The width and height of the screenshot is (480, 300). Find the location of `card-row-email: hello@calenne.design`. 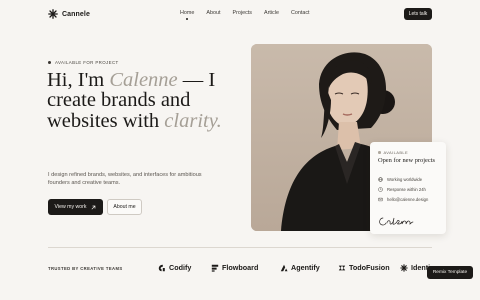

card-row-email: hello@calenne.design is located at coordinates (403, 199).